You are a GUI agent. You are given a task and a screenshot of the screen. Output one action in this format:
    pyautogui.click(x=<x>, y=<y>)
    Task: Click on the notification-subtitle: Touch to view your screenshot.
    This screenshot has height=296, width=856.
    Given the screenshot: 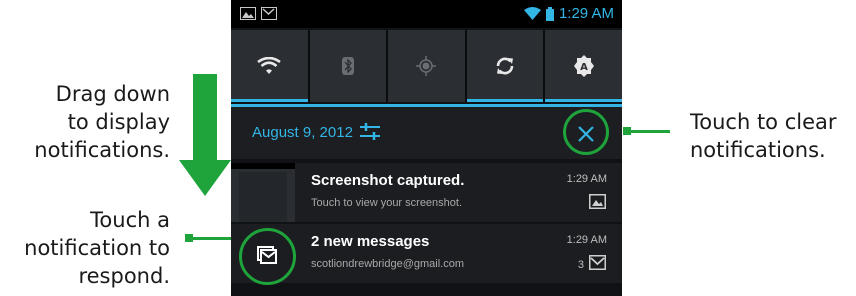 What is the action you would take?
    pyautogui.click(x=387, y=203)
    